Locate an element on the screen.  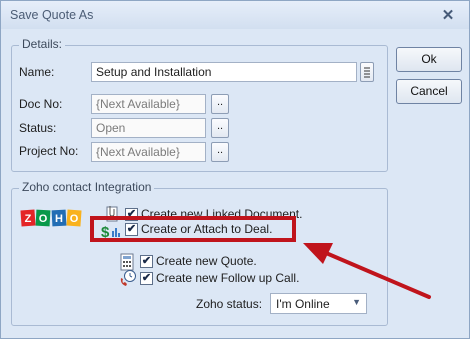
annotation-arrow is located at coordinates (367, 271).